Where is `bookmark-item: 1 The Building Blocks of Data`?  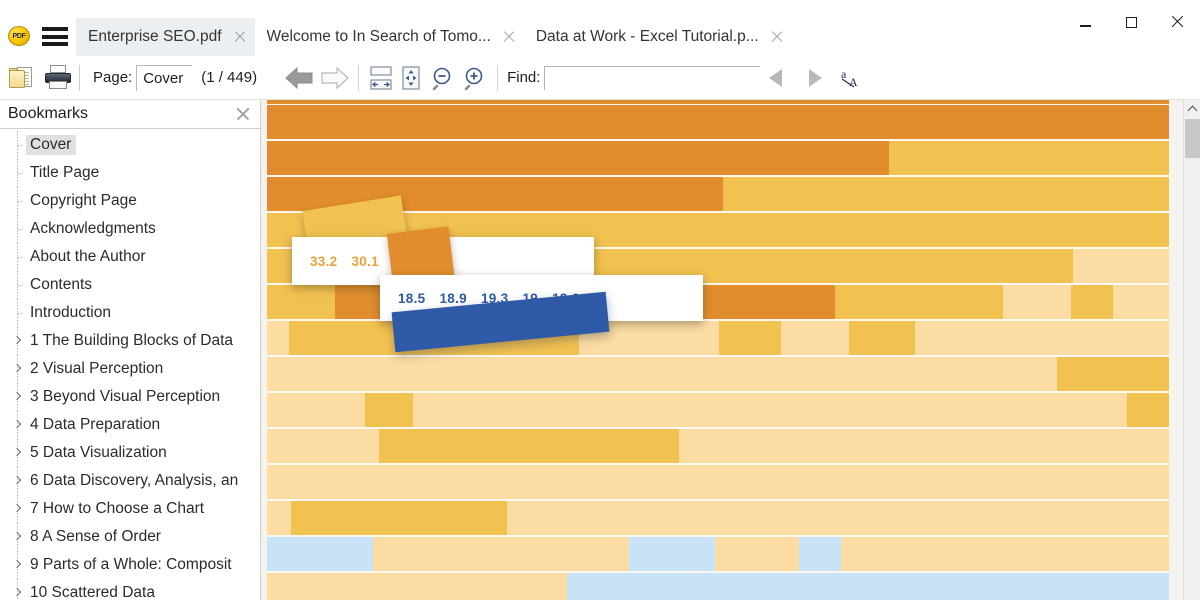 bookmark-item: 1 The Building Blocks of Data is located at coordinates (130, 341).